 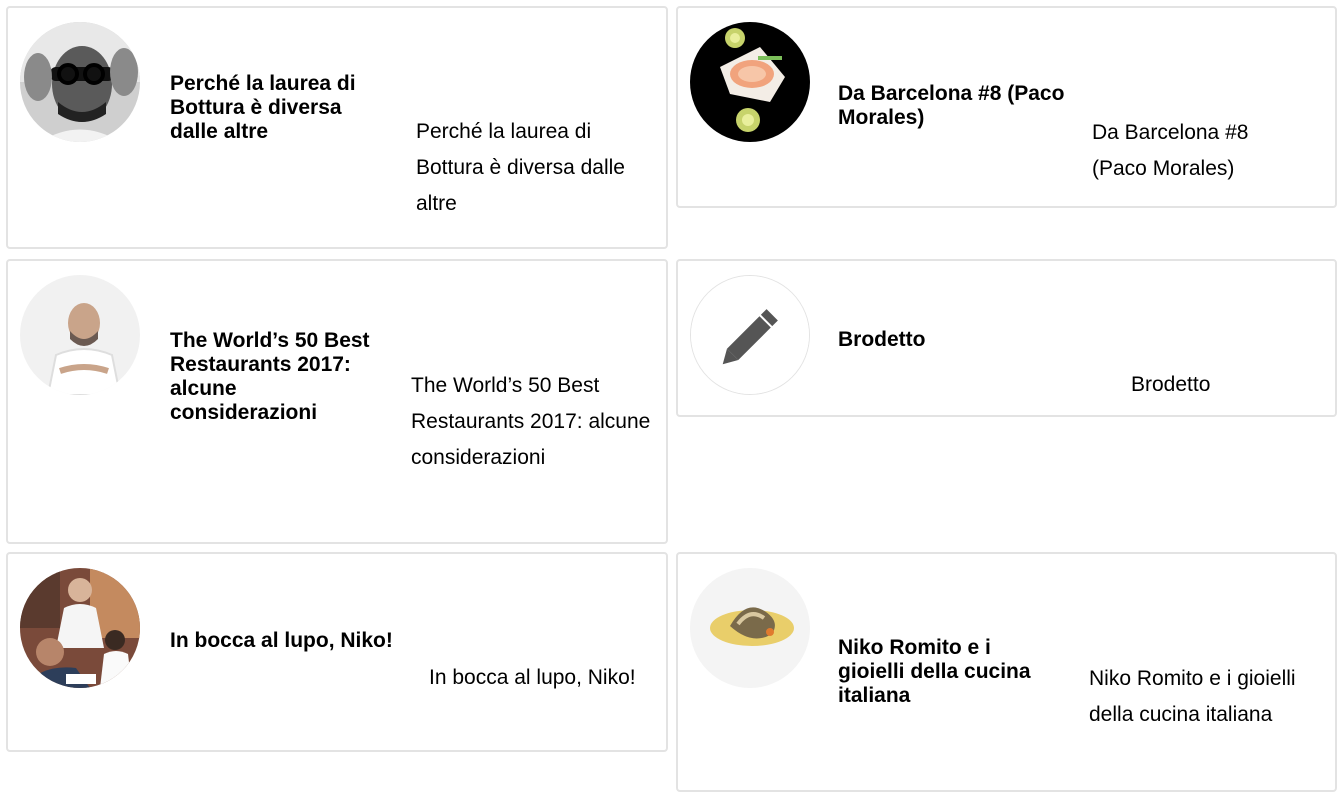 What do you see at coordinates (1171, 384) in the screenshot?
I see `post-excerpt: Brodetto` at bounding box center [1171, 384].